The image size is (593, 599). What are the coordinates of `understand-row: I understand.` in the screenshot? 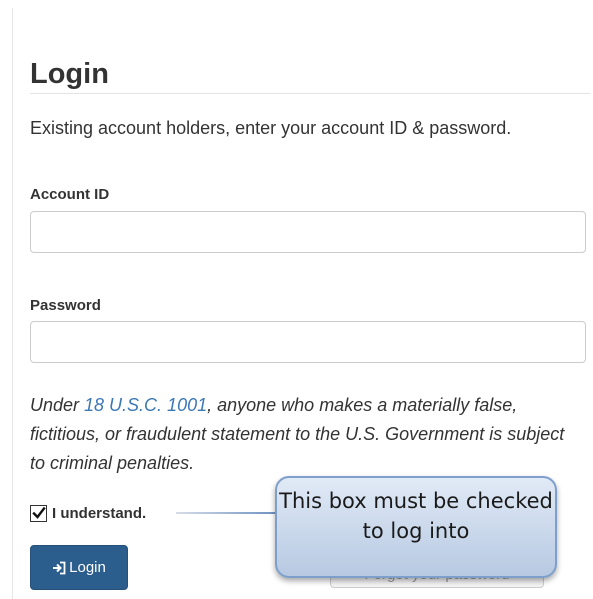 It's located at (88, 513).